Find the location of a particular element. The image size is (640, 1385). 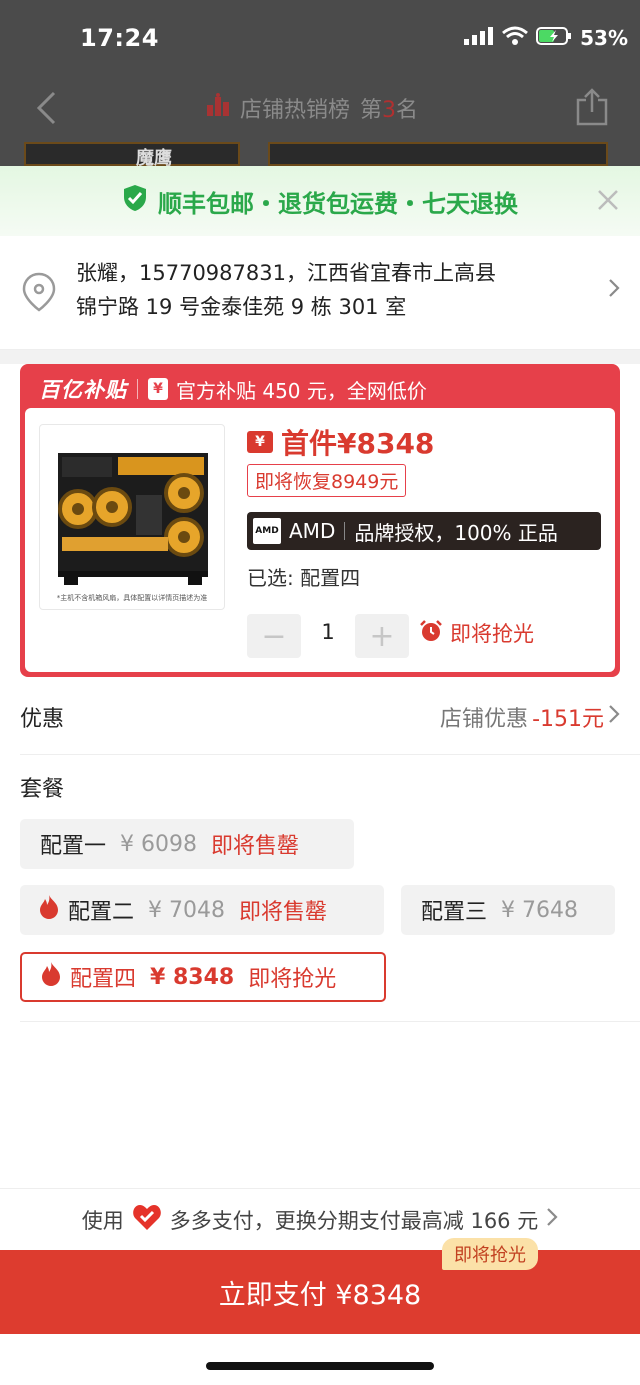

installment-hint: 使用 多多支付，更换分期支付最高减 166 元 is located at coordinates (320, 1219).